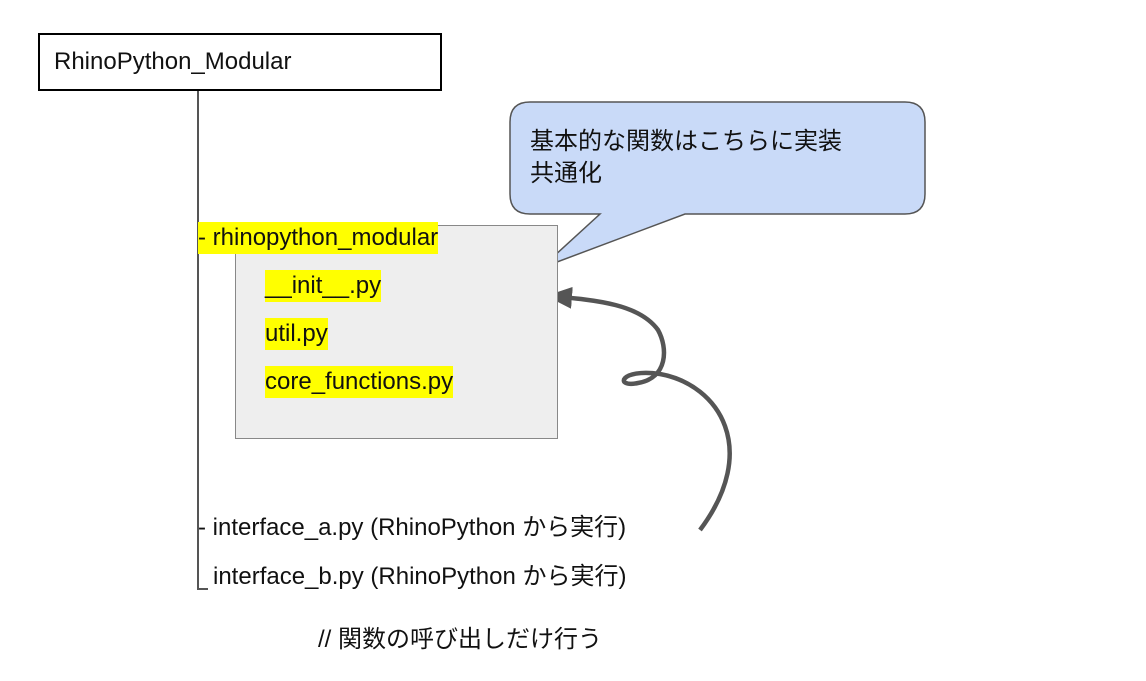 Image resolution: width=1146 pixels, height=681 pixels. I want to click on file-init: __init__.py, so click(323, 286).